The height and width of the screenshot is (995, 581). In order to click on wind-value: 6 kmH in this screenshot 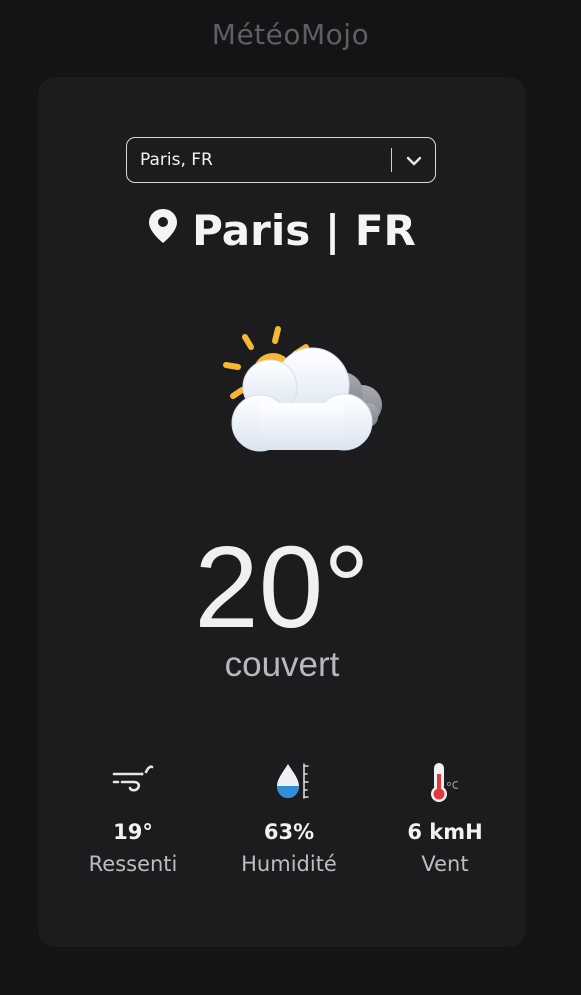, I will do `click(445, 832)`.